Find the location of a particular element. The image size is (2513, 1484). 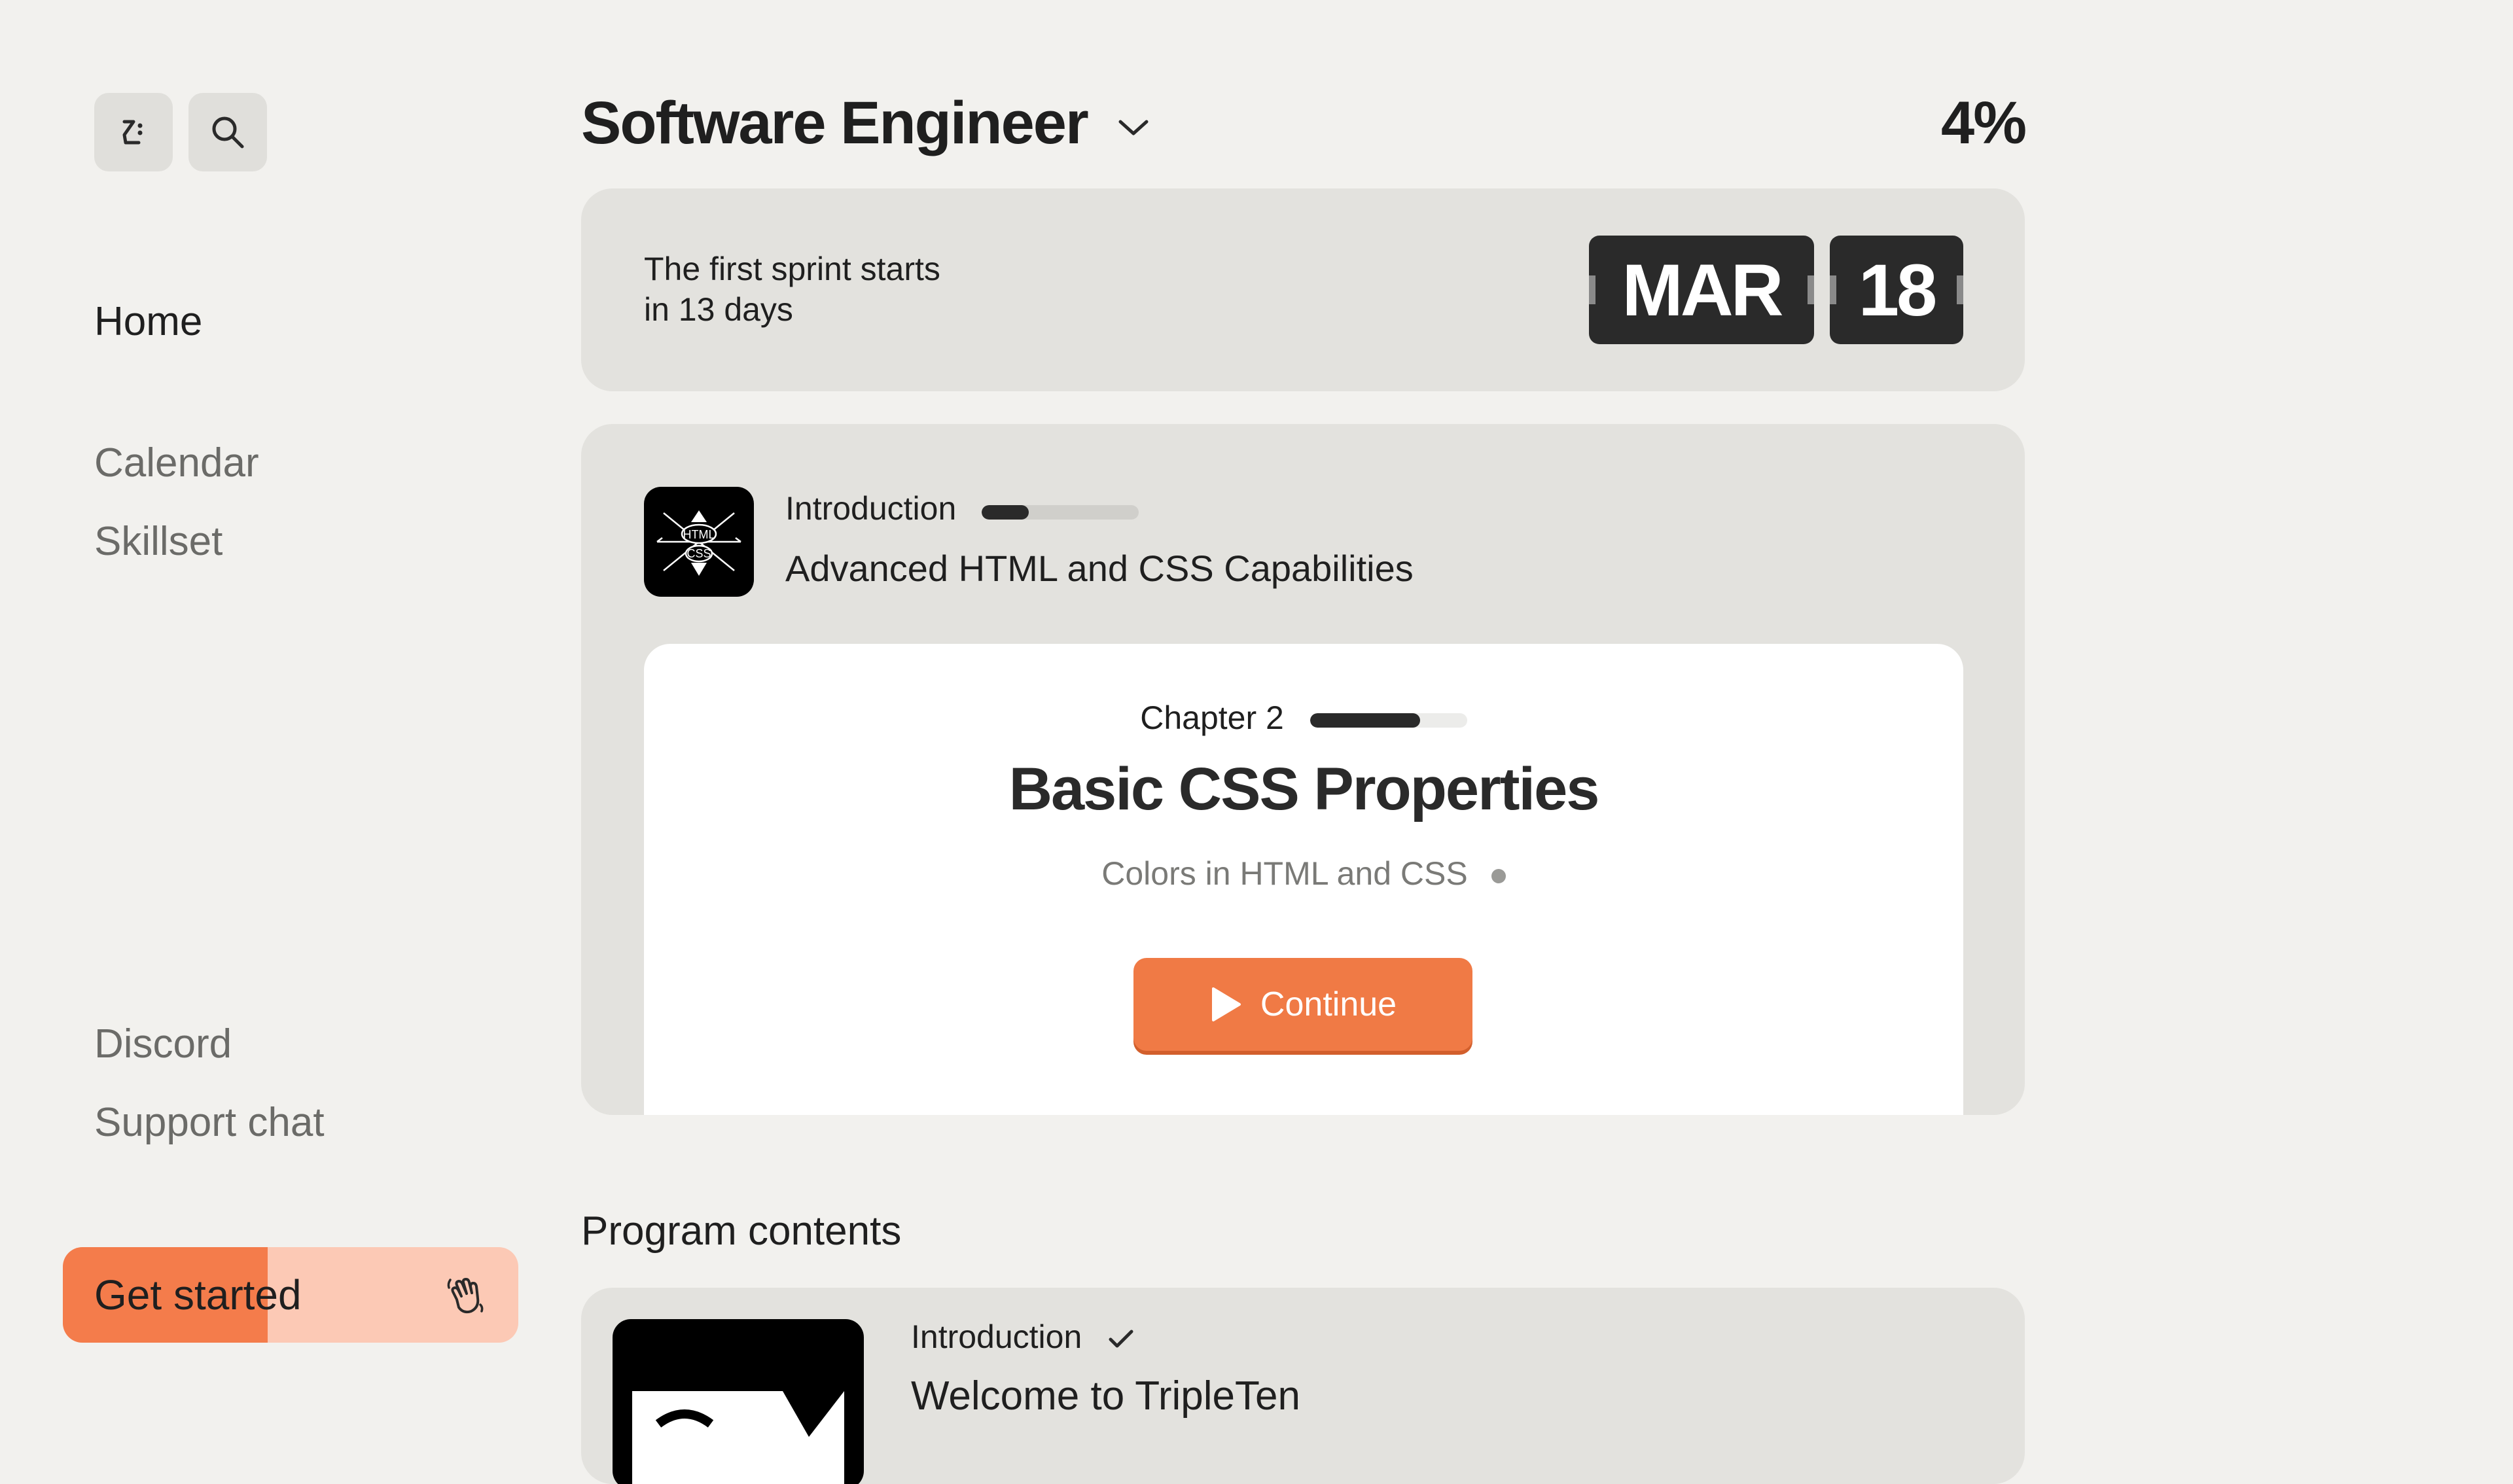

tripleten-logo-icon is located at coordinates (132, 132).